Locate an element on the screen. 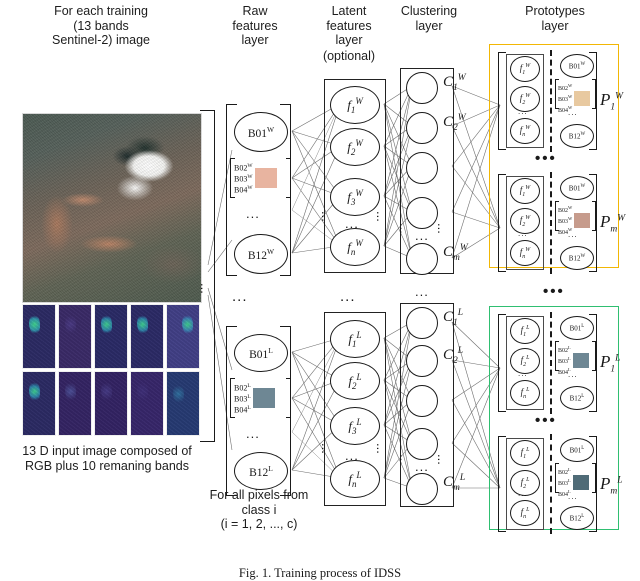  raw-l-bandbox-bracket-left is located at coordinates (232, 398).